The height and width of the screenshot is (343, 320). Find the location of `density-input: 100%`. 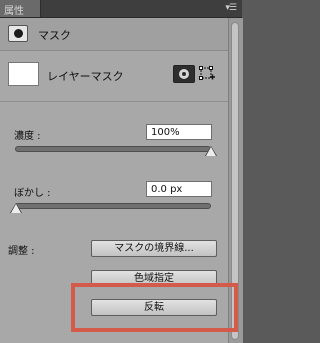

density-input: 100% is located at coordinates (179, 132).